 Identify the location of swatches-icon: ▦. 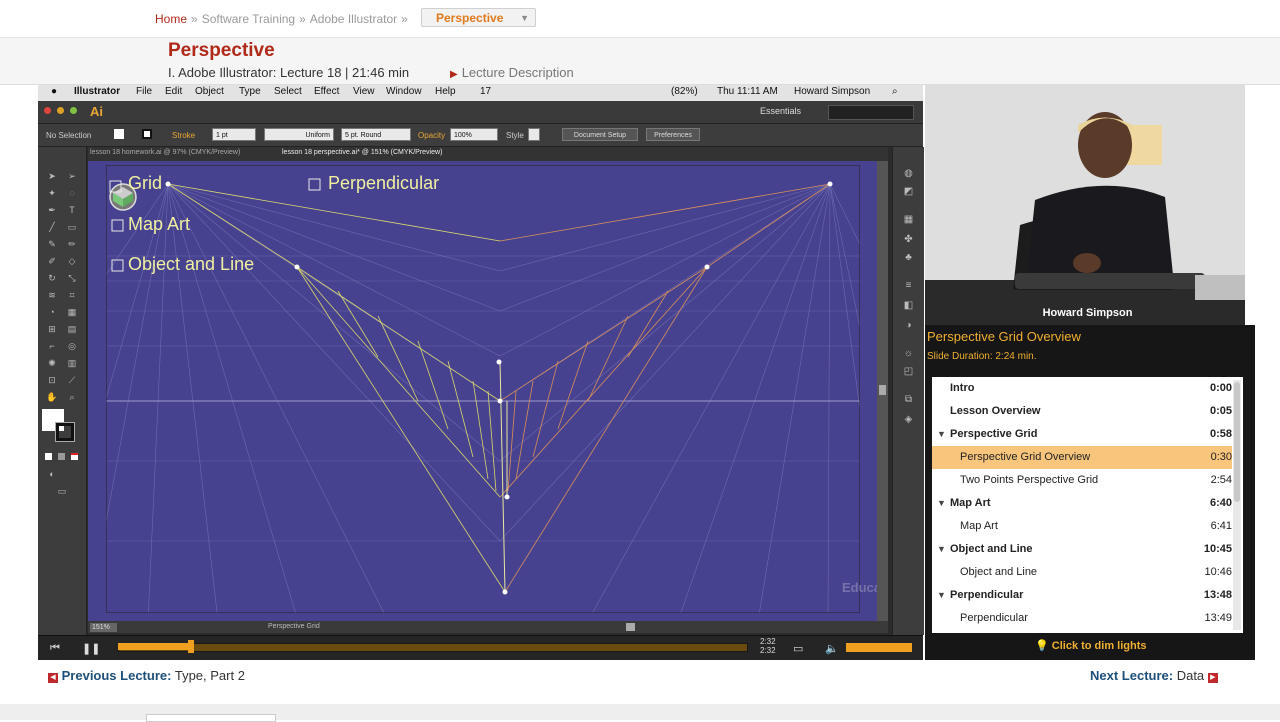
(908, 219).